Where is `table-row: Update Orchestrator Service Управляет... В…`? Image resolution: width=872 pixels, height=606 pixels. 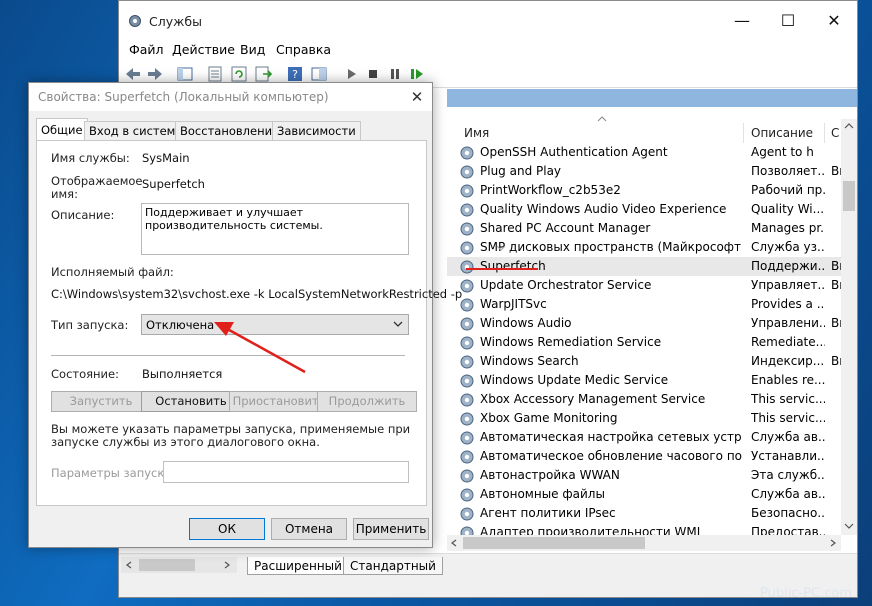
table-row: Update Orchestrator Service Управляет... В… is located at coordinates (644, 285).